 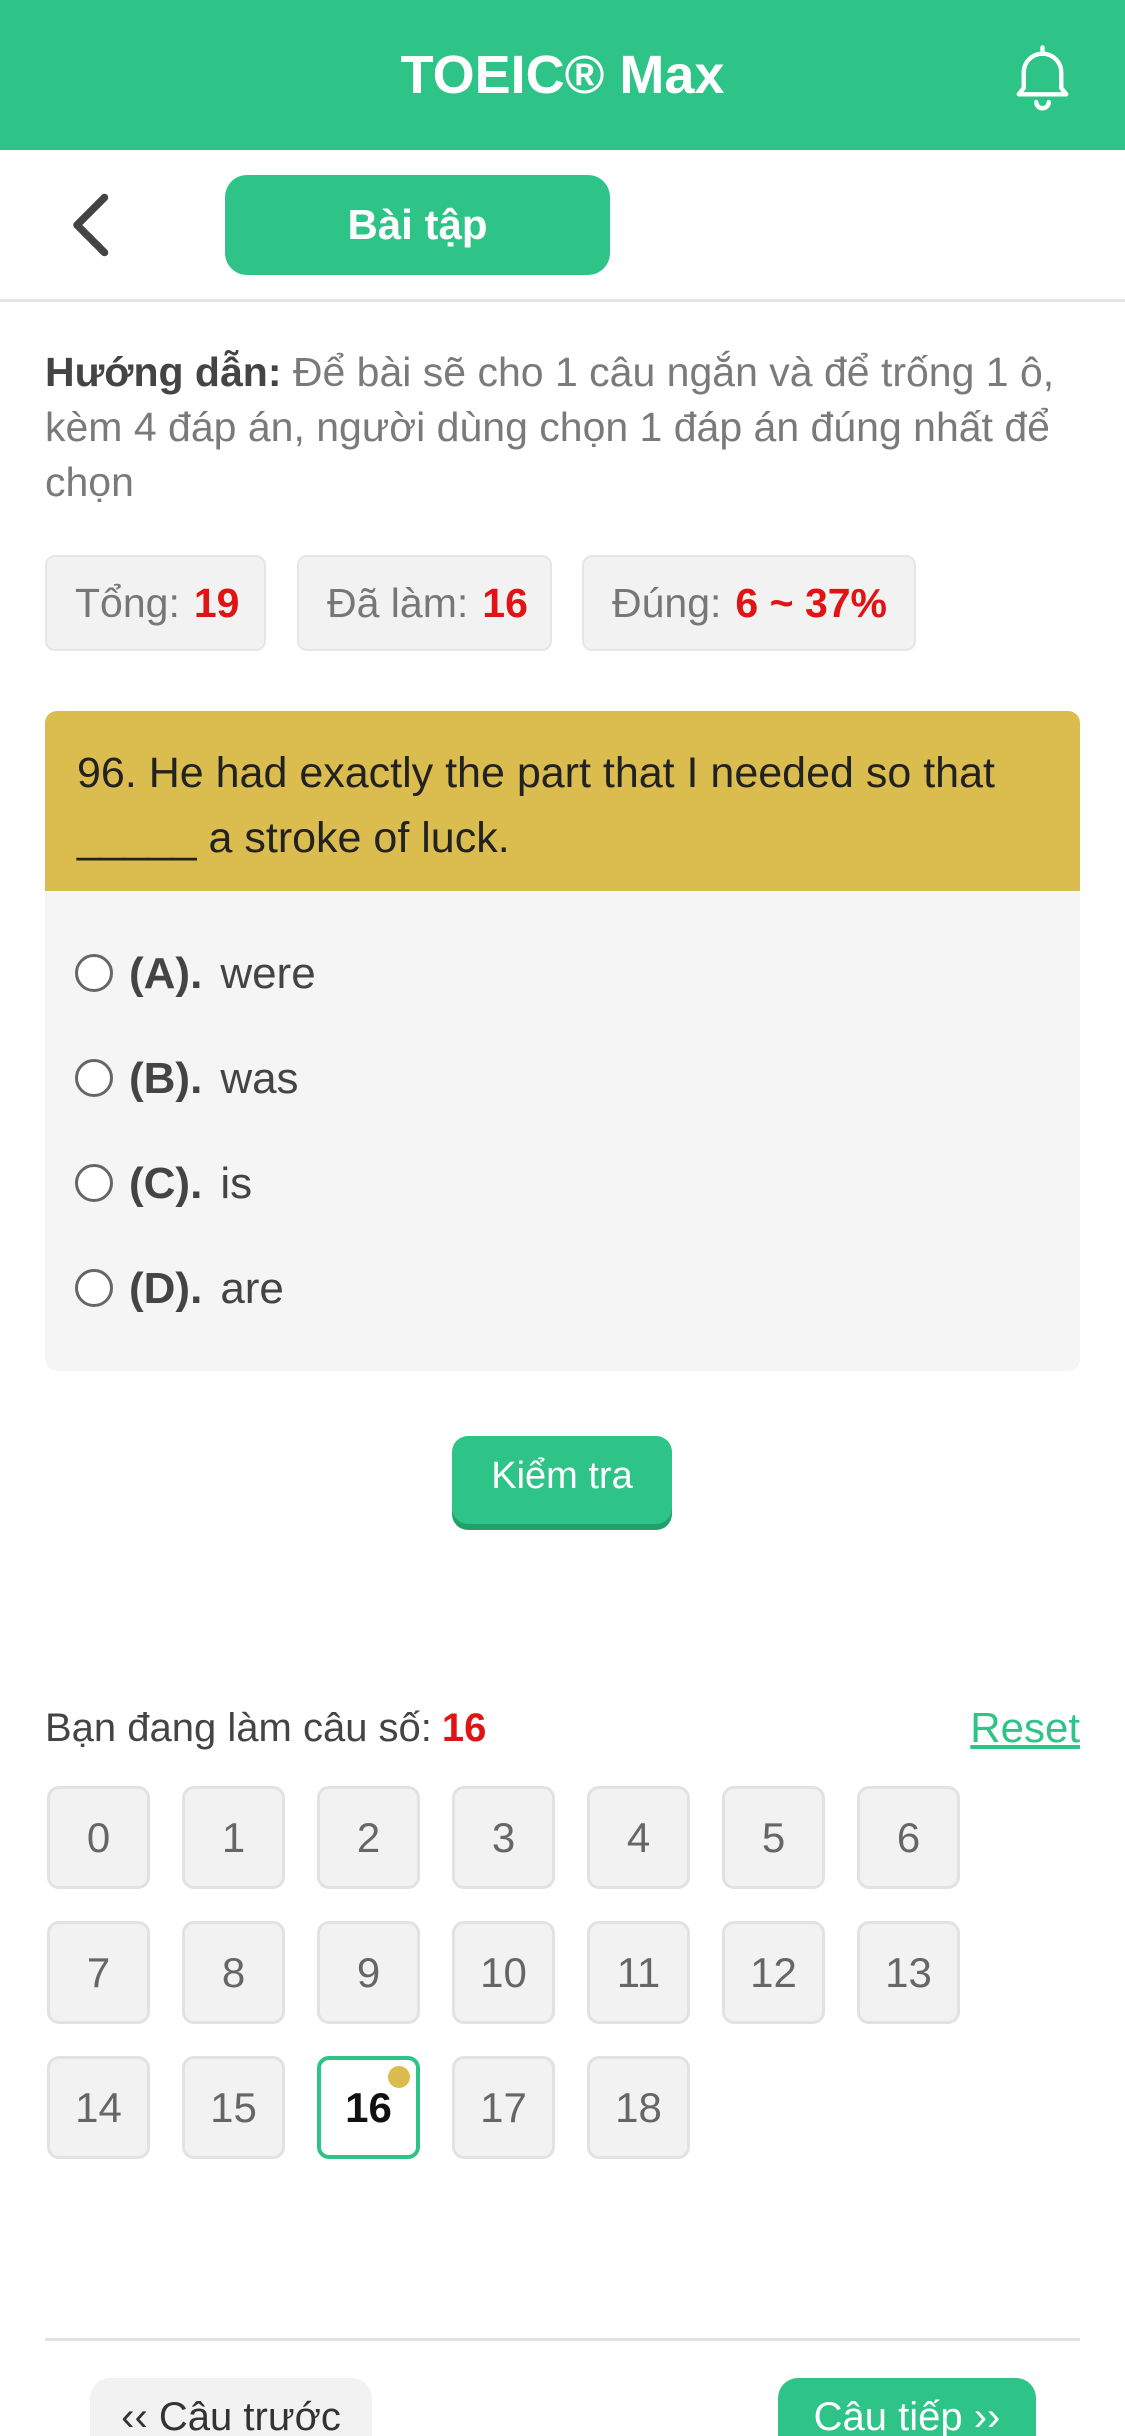 What do you see at coordinates (127, 603) in the screenshot?
I see `stat-total-label: Tổng:` at bounding box center [127, 603].